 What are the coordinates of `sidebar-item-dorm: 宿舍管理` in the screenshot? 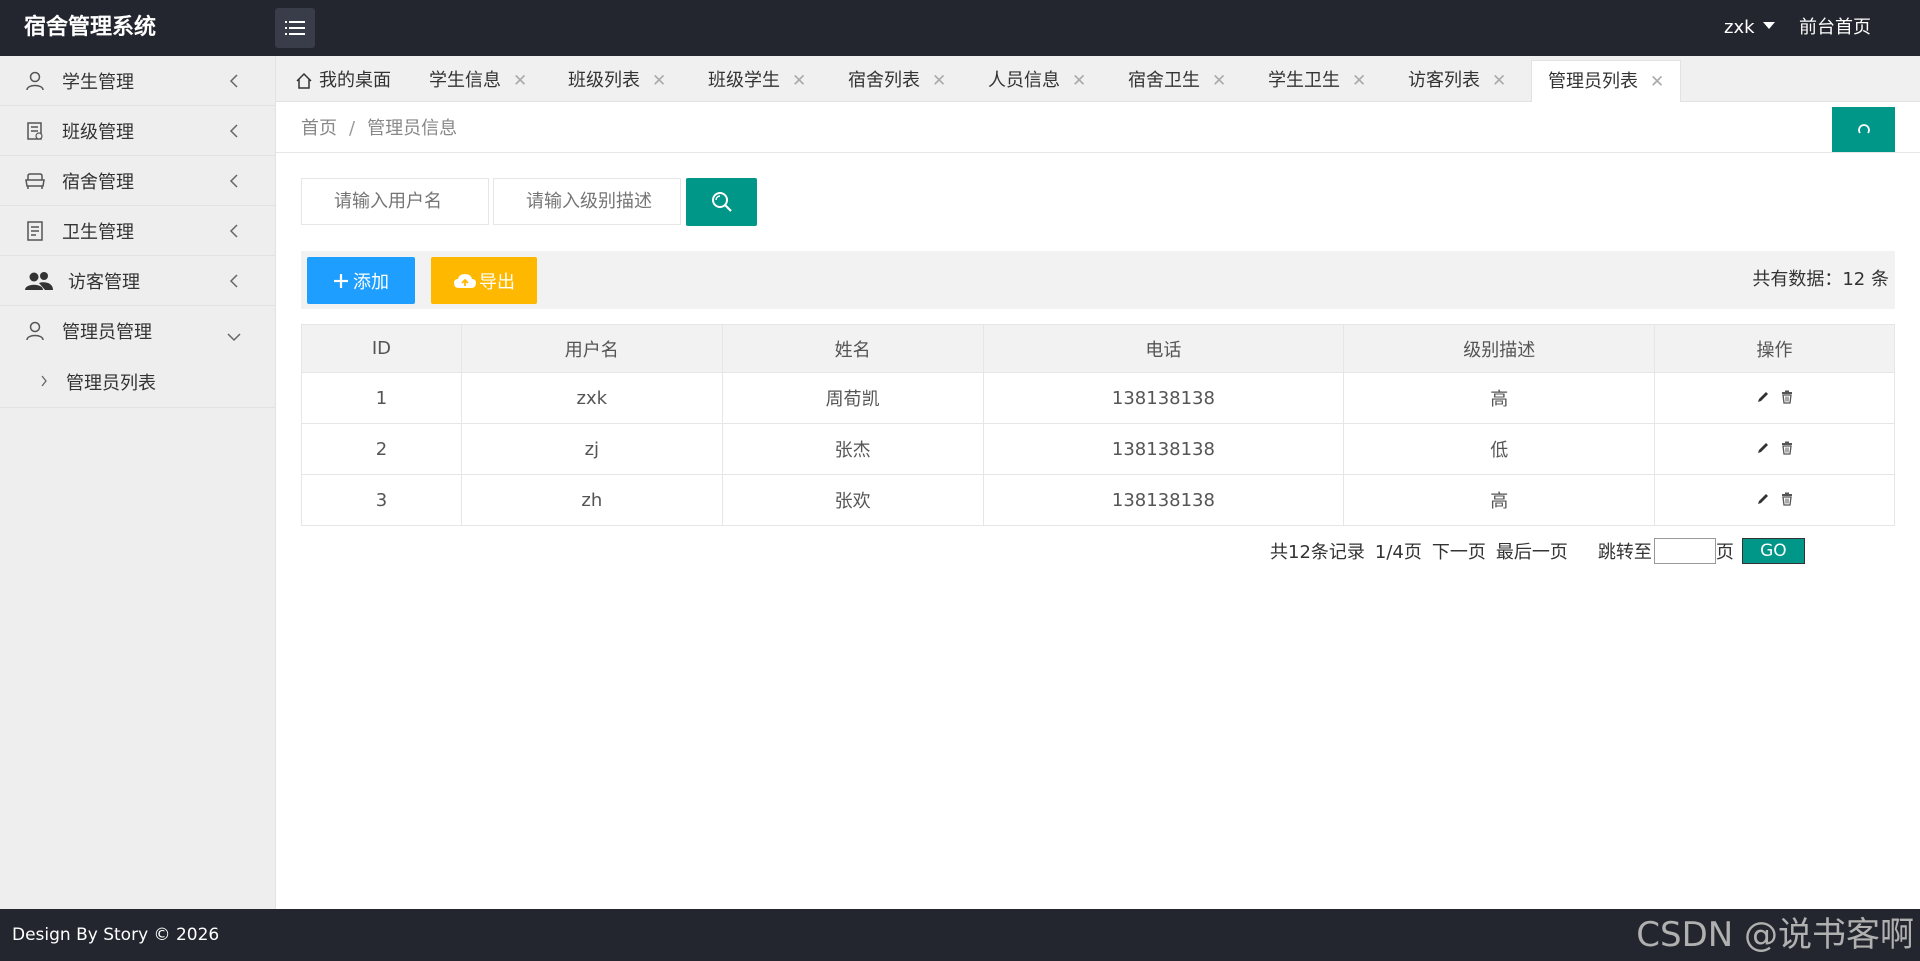 It's located at (137, 181).